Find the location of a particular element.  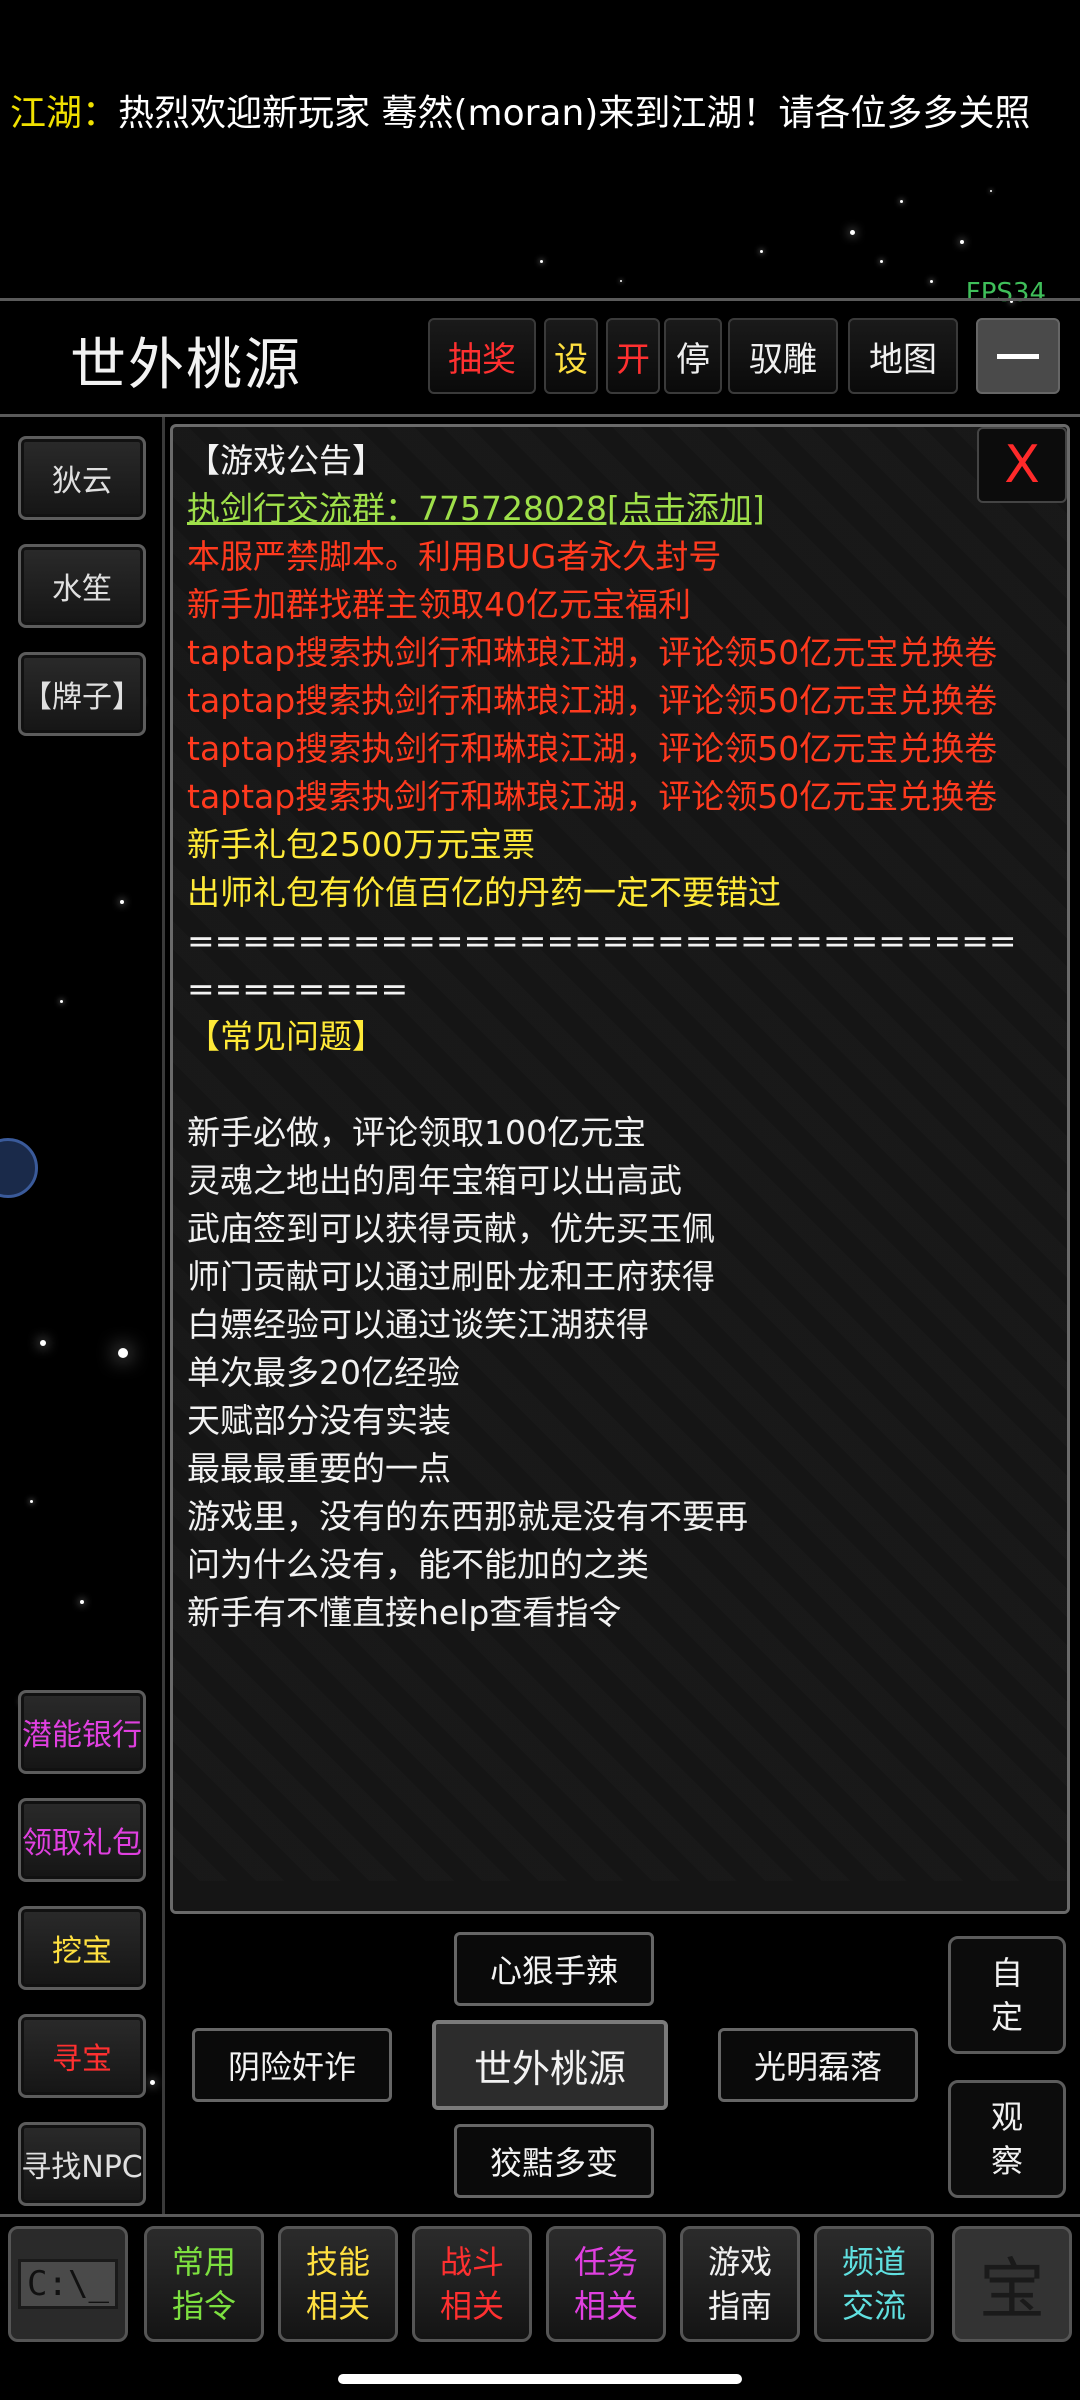

settings-button: 设 is located at coordinates (571, 356).